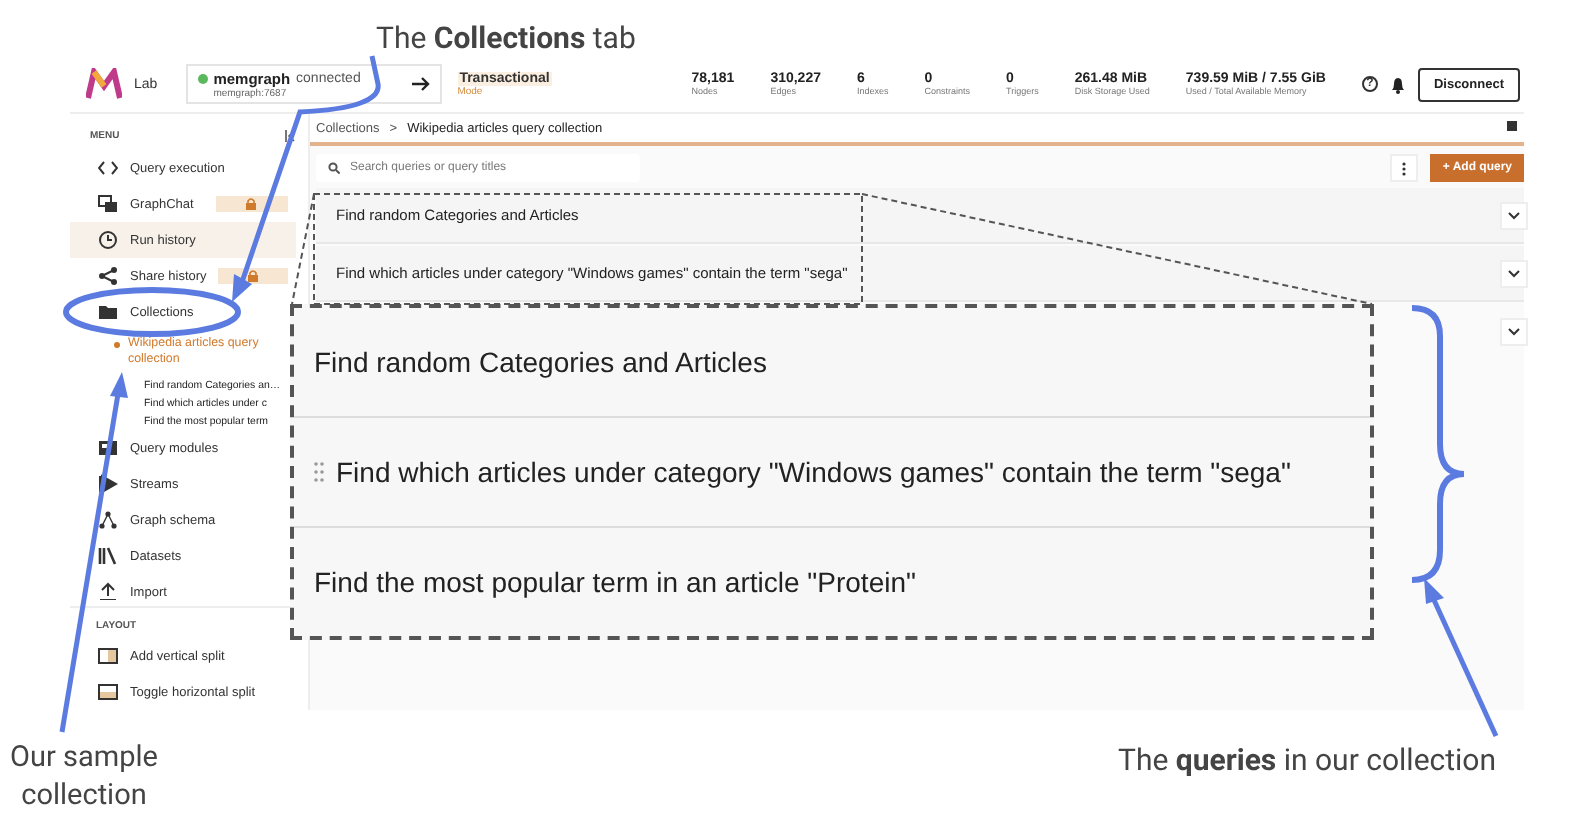  What do you see at coordinates (813, 472) in the screenshot?
I see `query-title: Find which articles under category "Windows games" contain the term "sega"` at bounding box center [813, 472].